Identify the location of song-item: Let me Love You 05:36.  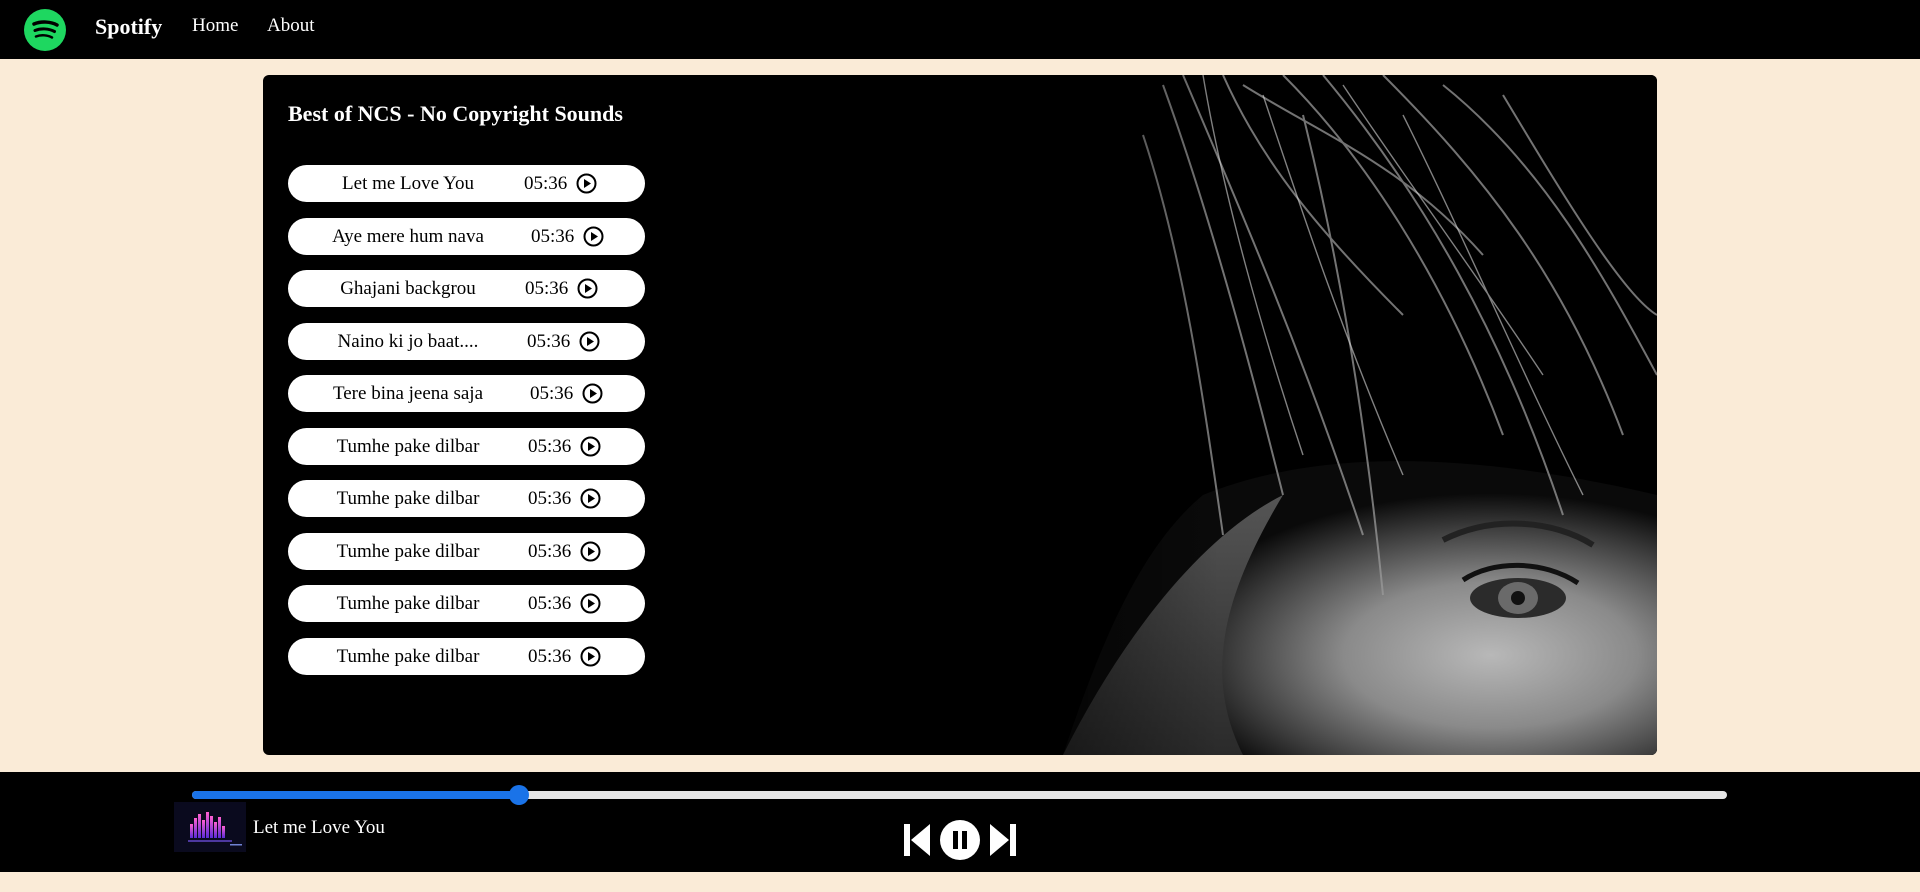
(466, 183).